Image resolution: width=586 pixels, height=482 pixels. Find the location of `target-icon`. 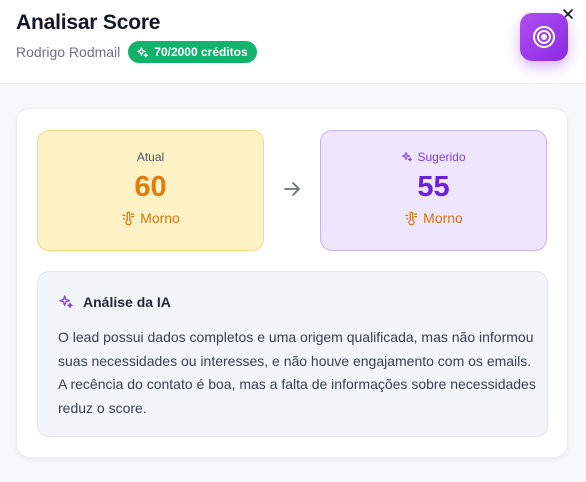

target-icon is located at coordinates (544, 37).